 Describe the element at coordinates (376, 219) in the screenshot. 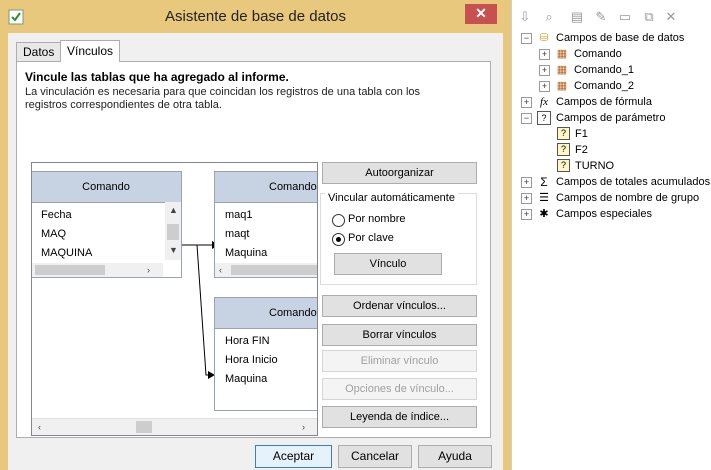

I see `by-name-label: Por nombre` at that location.